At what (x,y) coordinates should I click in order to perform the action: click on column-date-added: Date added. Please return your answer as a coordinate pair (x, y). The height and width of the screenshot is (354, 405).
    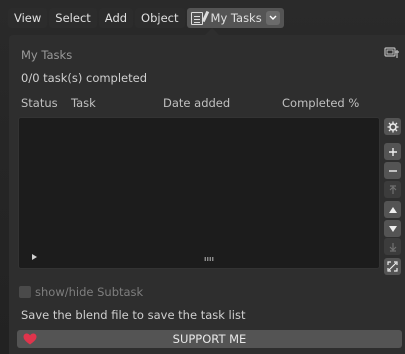
    Looking at the image, I should click on (197, 103).